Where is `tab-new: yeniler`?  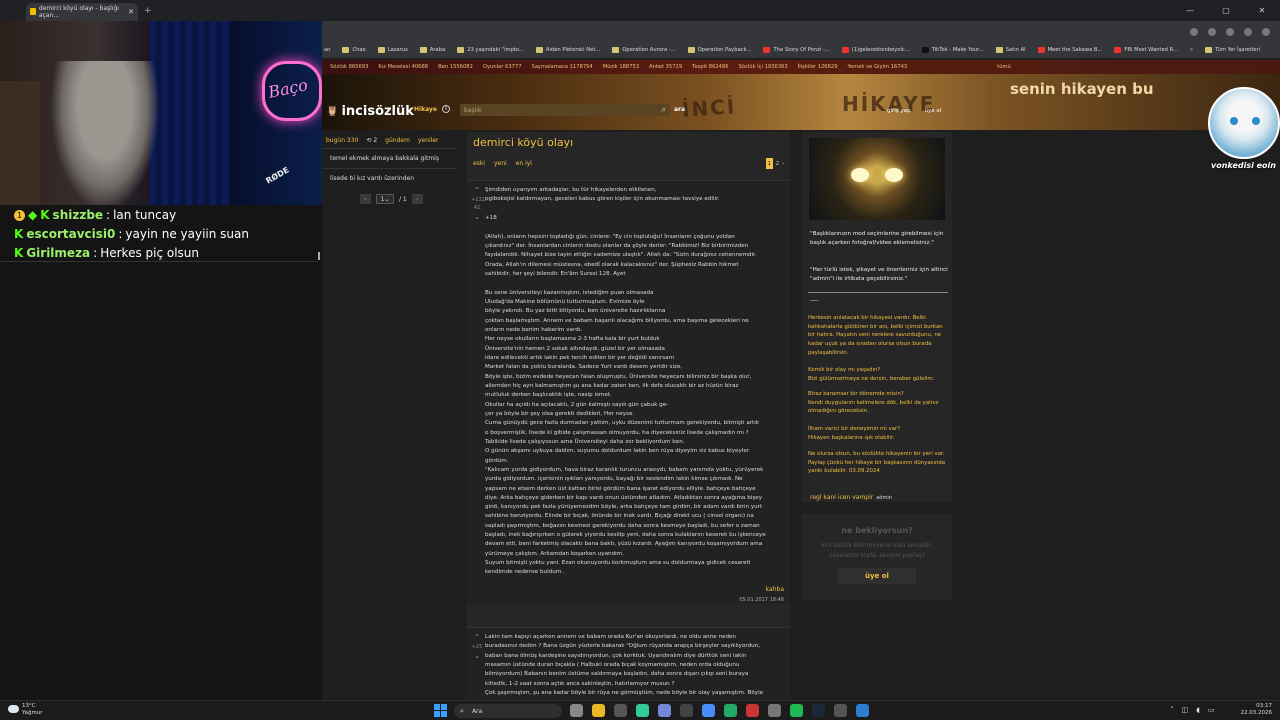 tab-new: yeniler is located at coordinates (428, 140).